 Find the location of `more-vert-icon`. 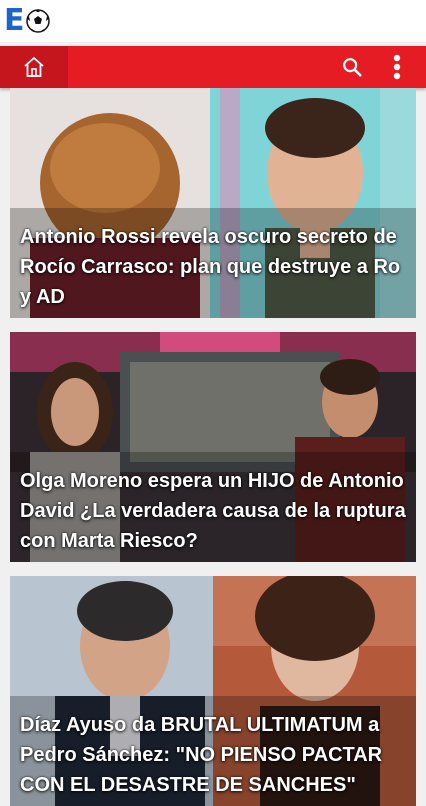

more-vert-icon is located at coordinates (397, 67).